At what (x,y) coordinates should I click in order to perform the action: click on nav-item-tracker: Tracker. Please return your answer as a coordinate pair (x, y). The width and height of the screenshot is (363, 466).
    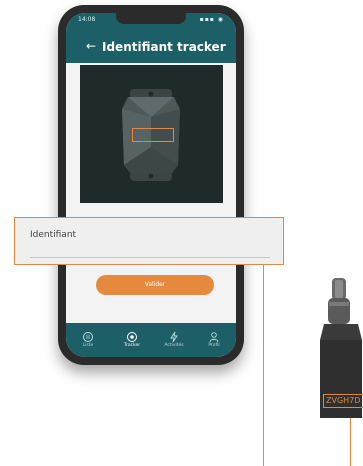
    Looking at the image, I should click on (132, 338).